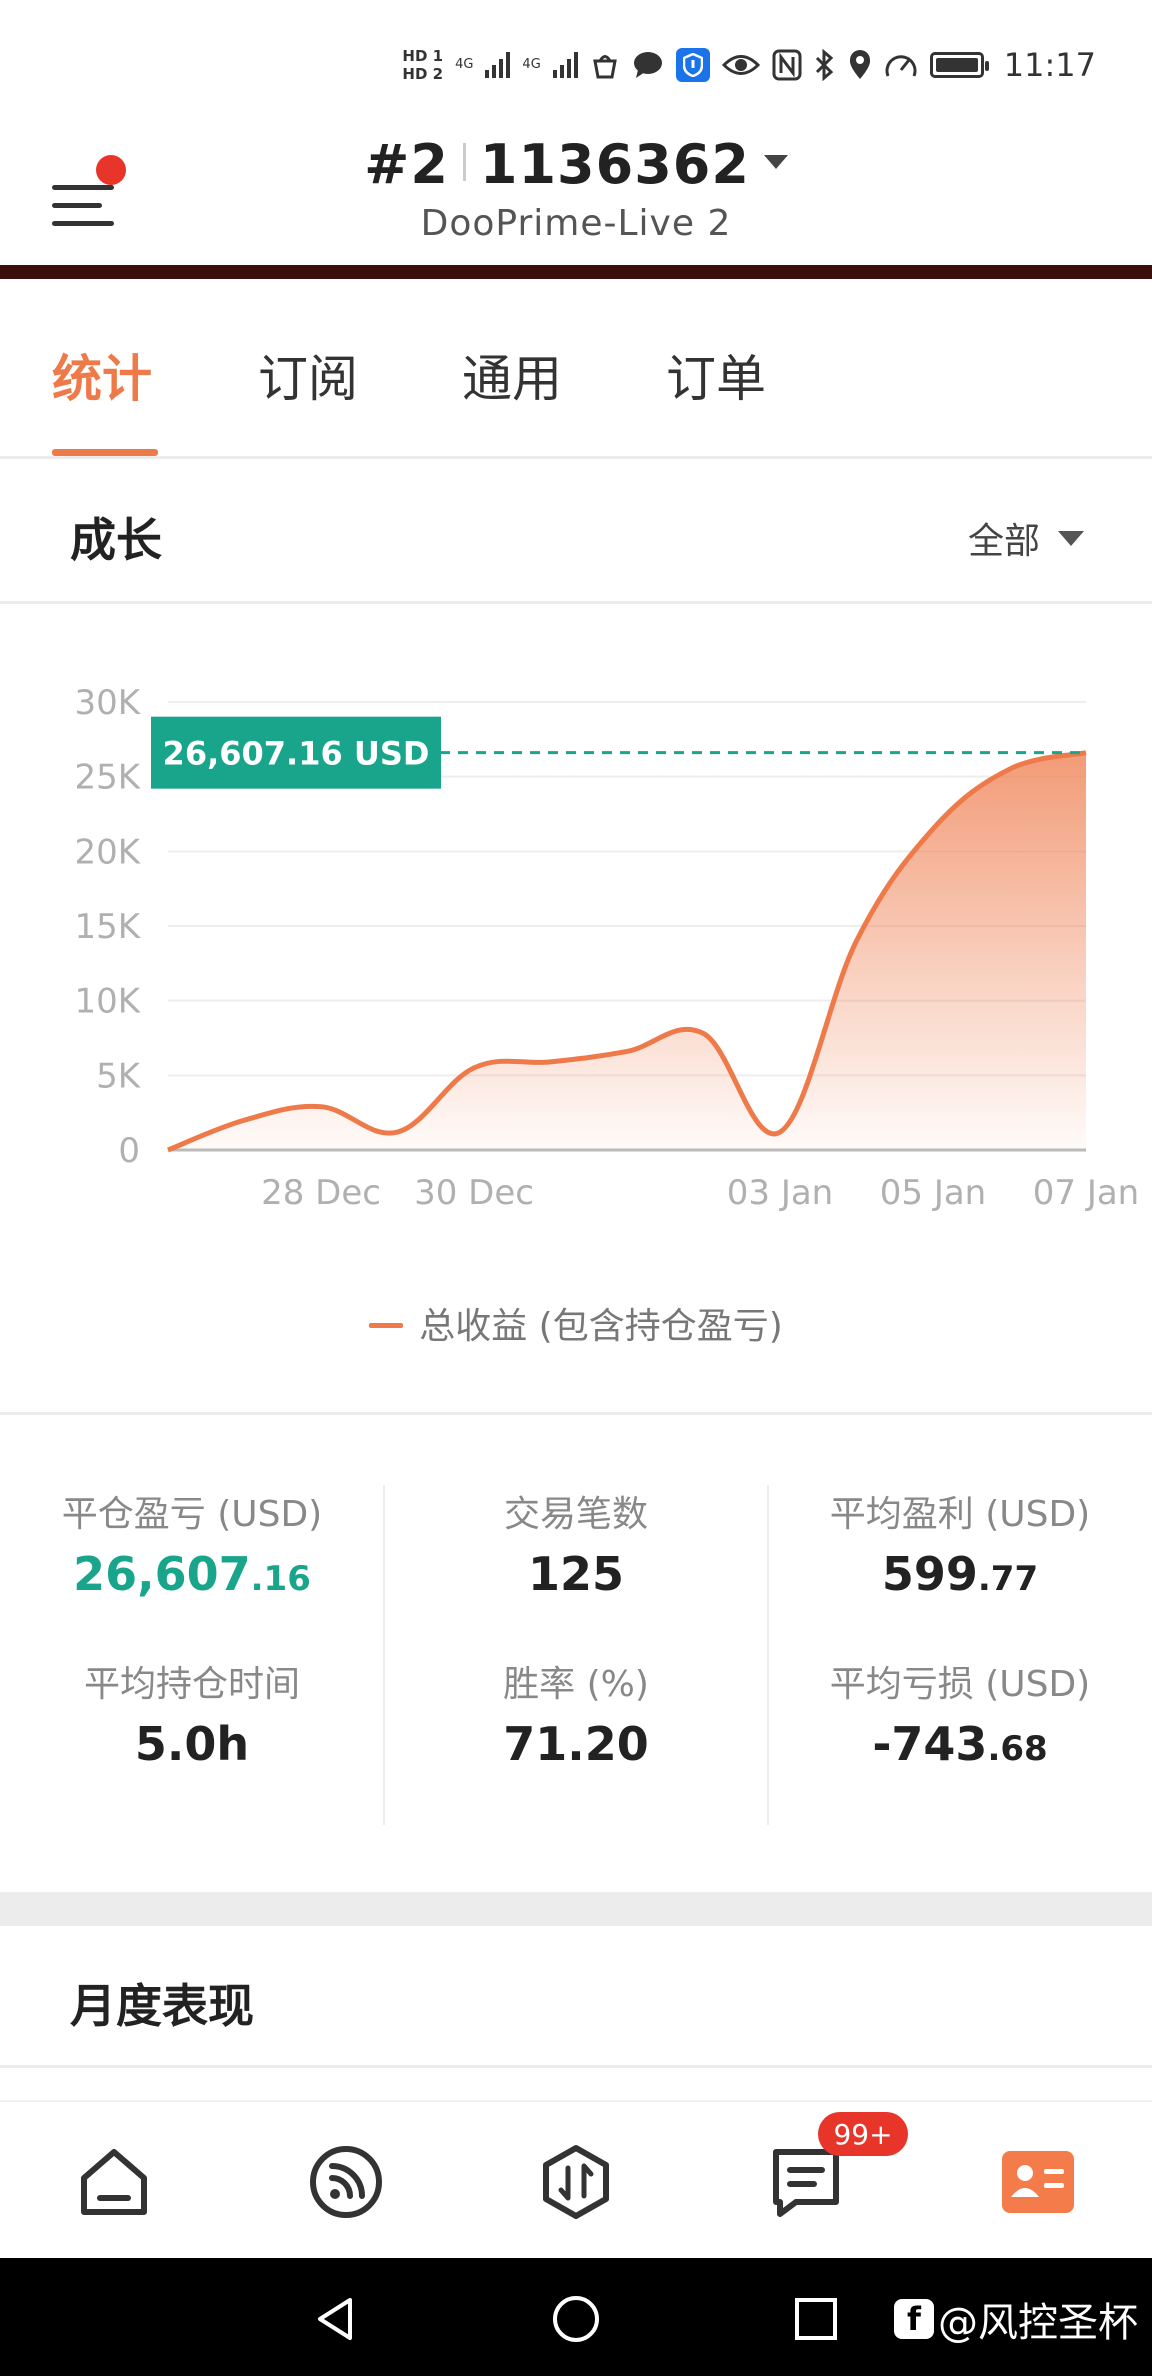 The image size is (1152, 2376). What do you see at coordinates (1017, 1749) in the screenshot?
I see `stat-value-dec: .68` at bounding box center [1017, 1749].